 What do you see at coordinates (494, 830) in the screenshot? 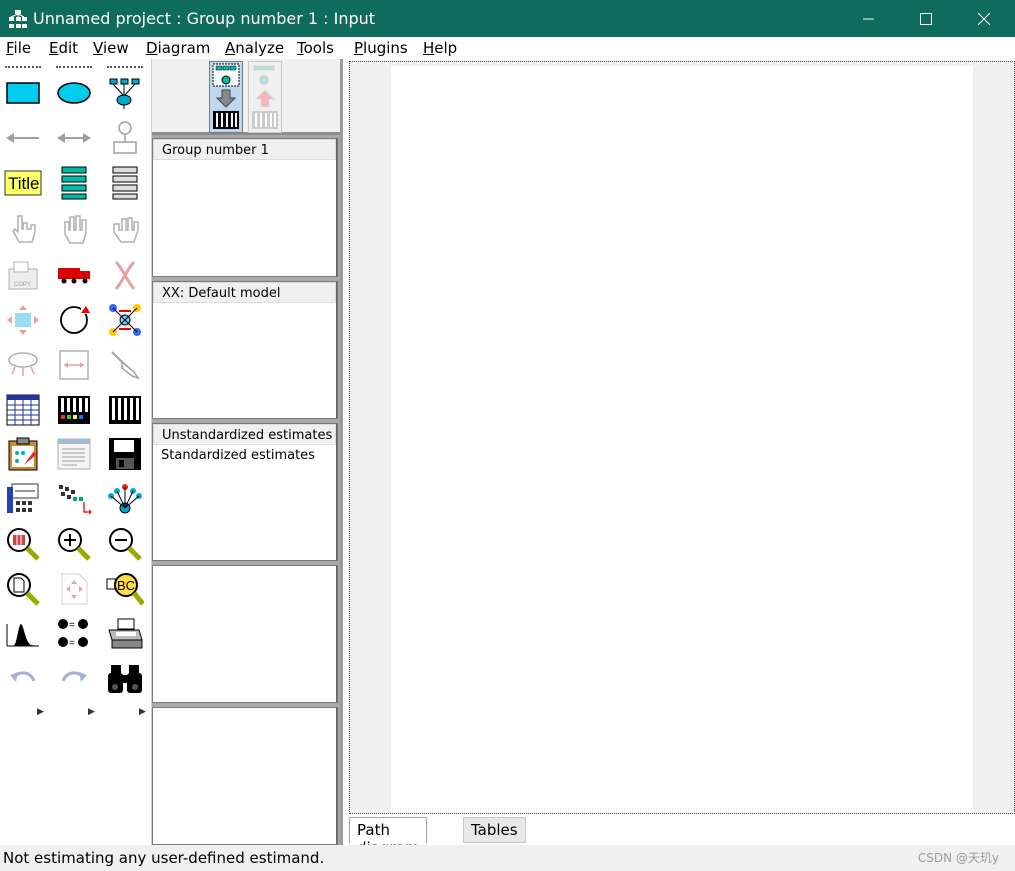
I see `tab-tables: Tables` at bounding box center [494, 830].